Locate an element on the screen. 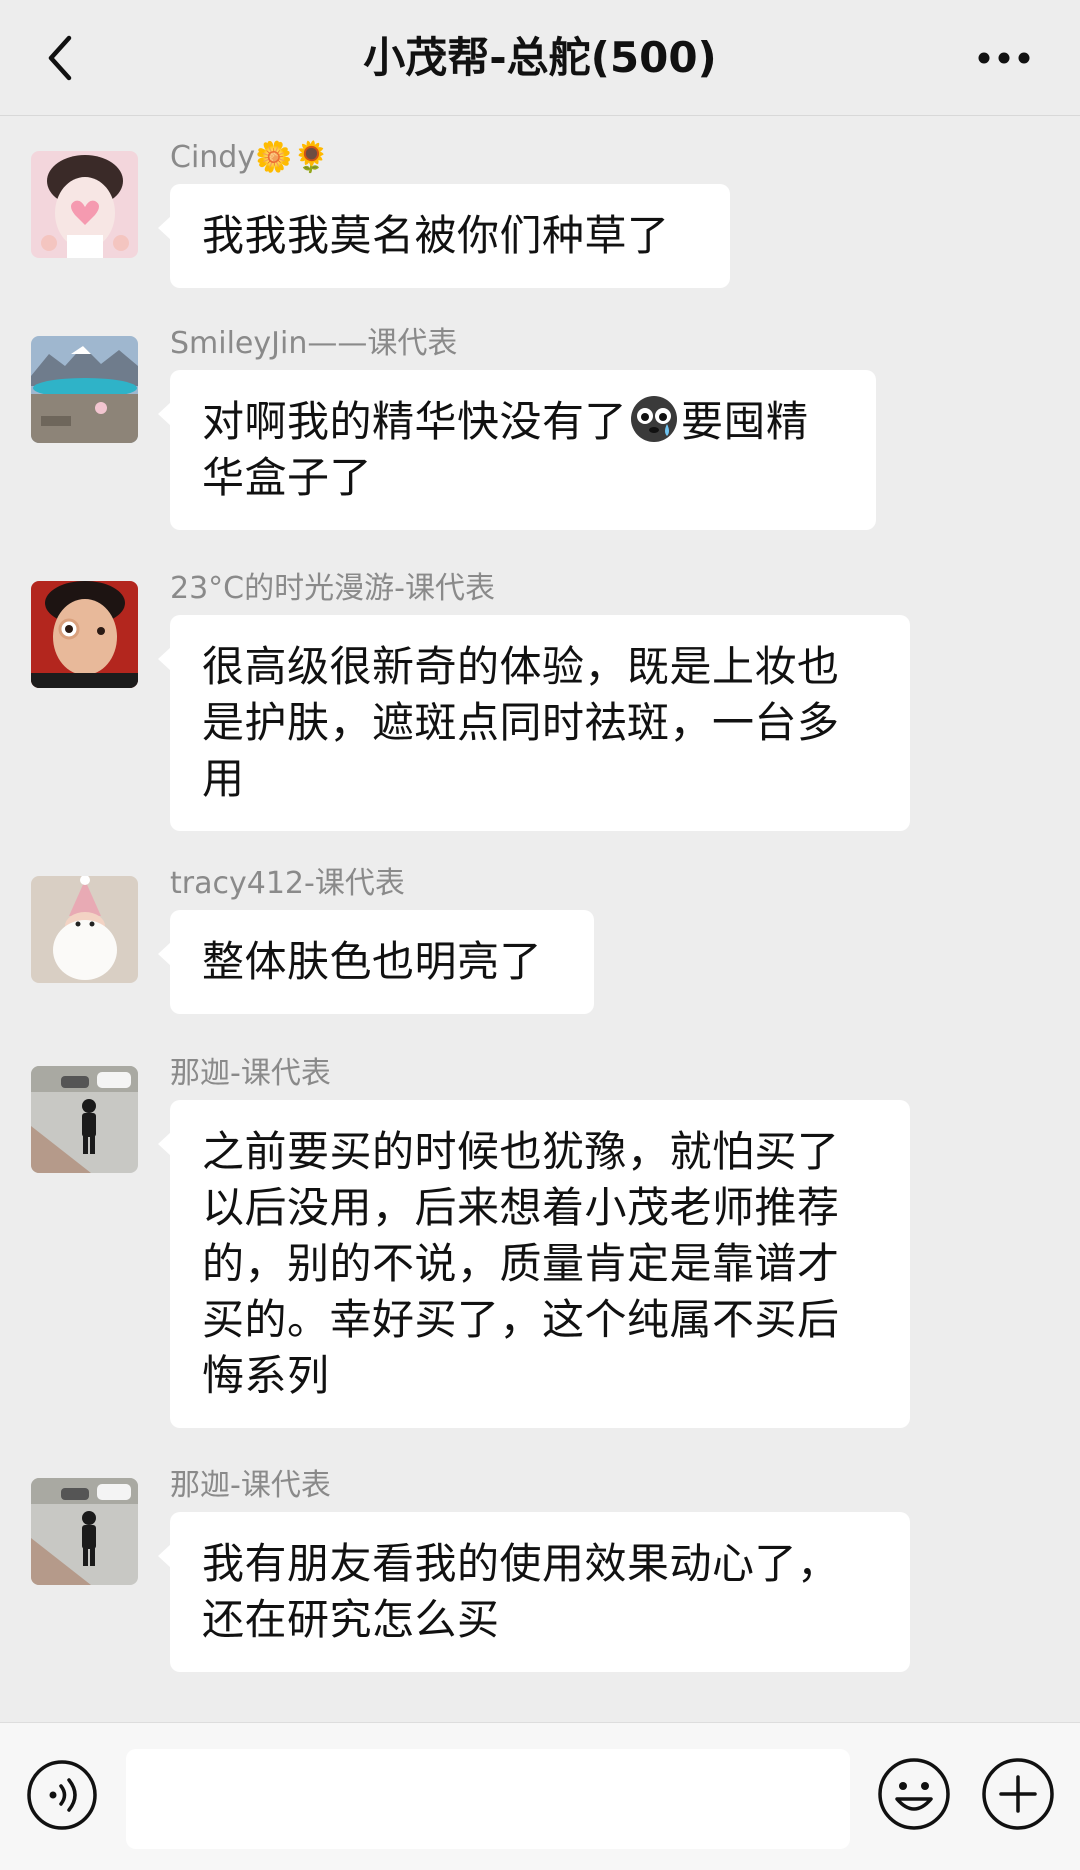 This screenshot has width=1080, height=1870. message-bubble: 我我我莫名被你们种草了 is located at coordinates (444, 236).